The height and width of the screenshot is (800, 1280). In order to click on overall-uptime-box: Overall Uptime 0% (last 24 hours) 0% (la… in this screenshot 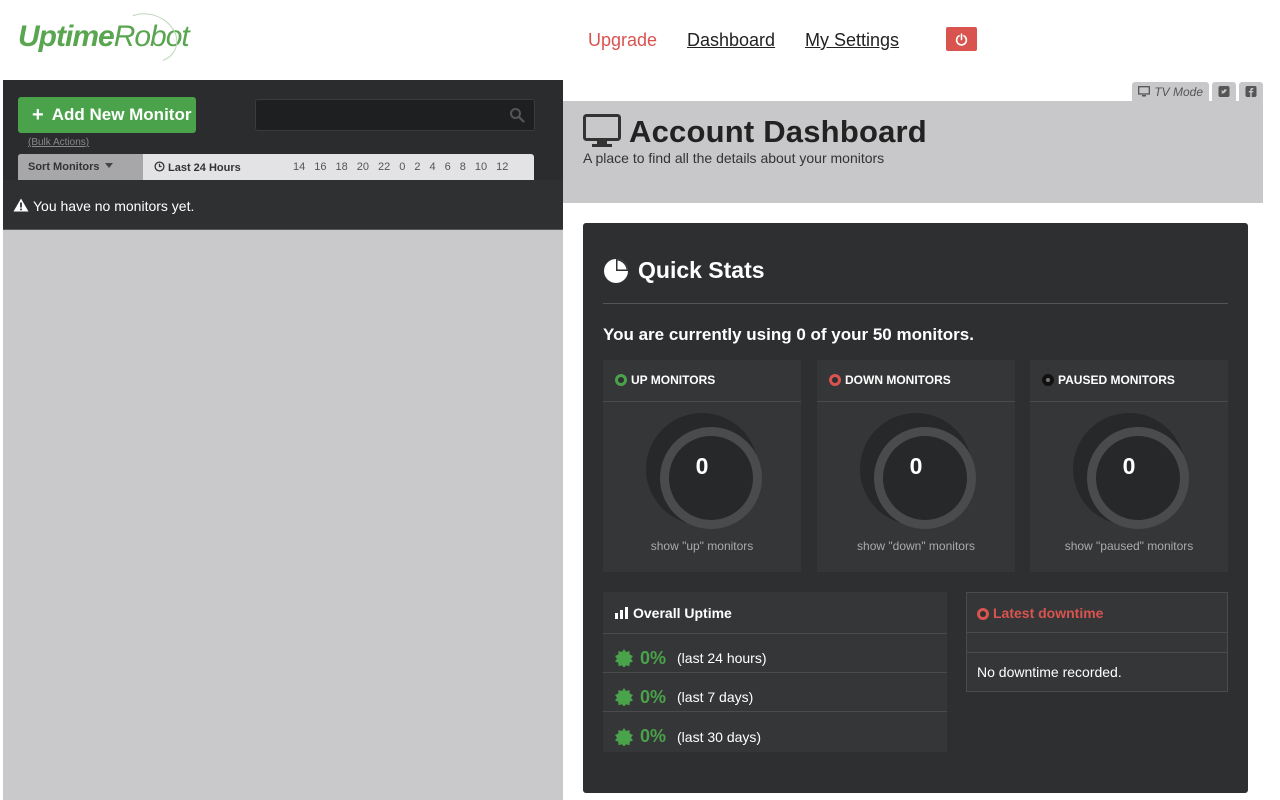, I will do `click(775, 672)`.